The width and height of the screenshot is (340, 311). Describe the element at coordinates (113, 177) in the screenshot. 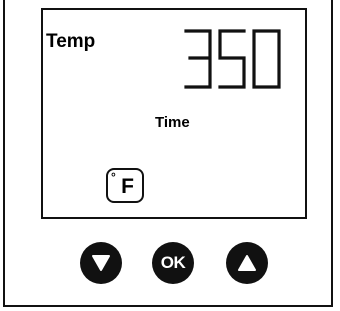

I see `degree-symbol: °` at that location.